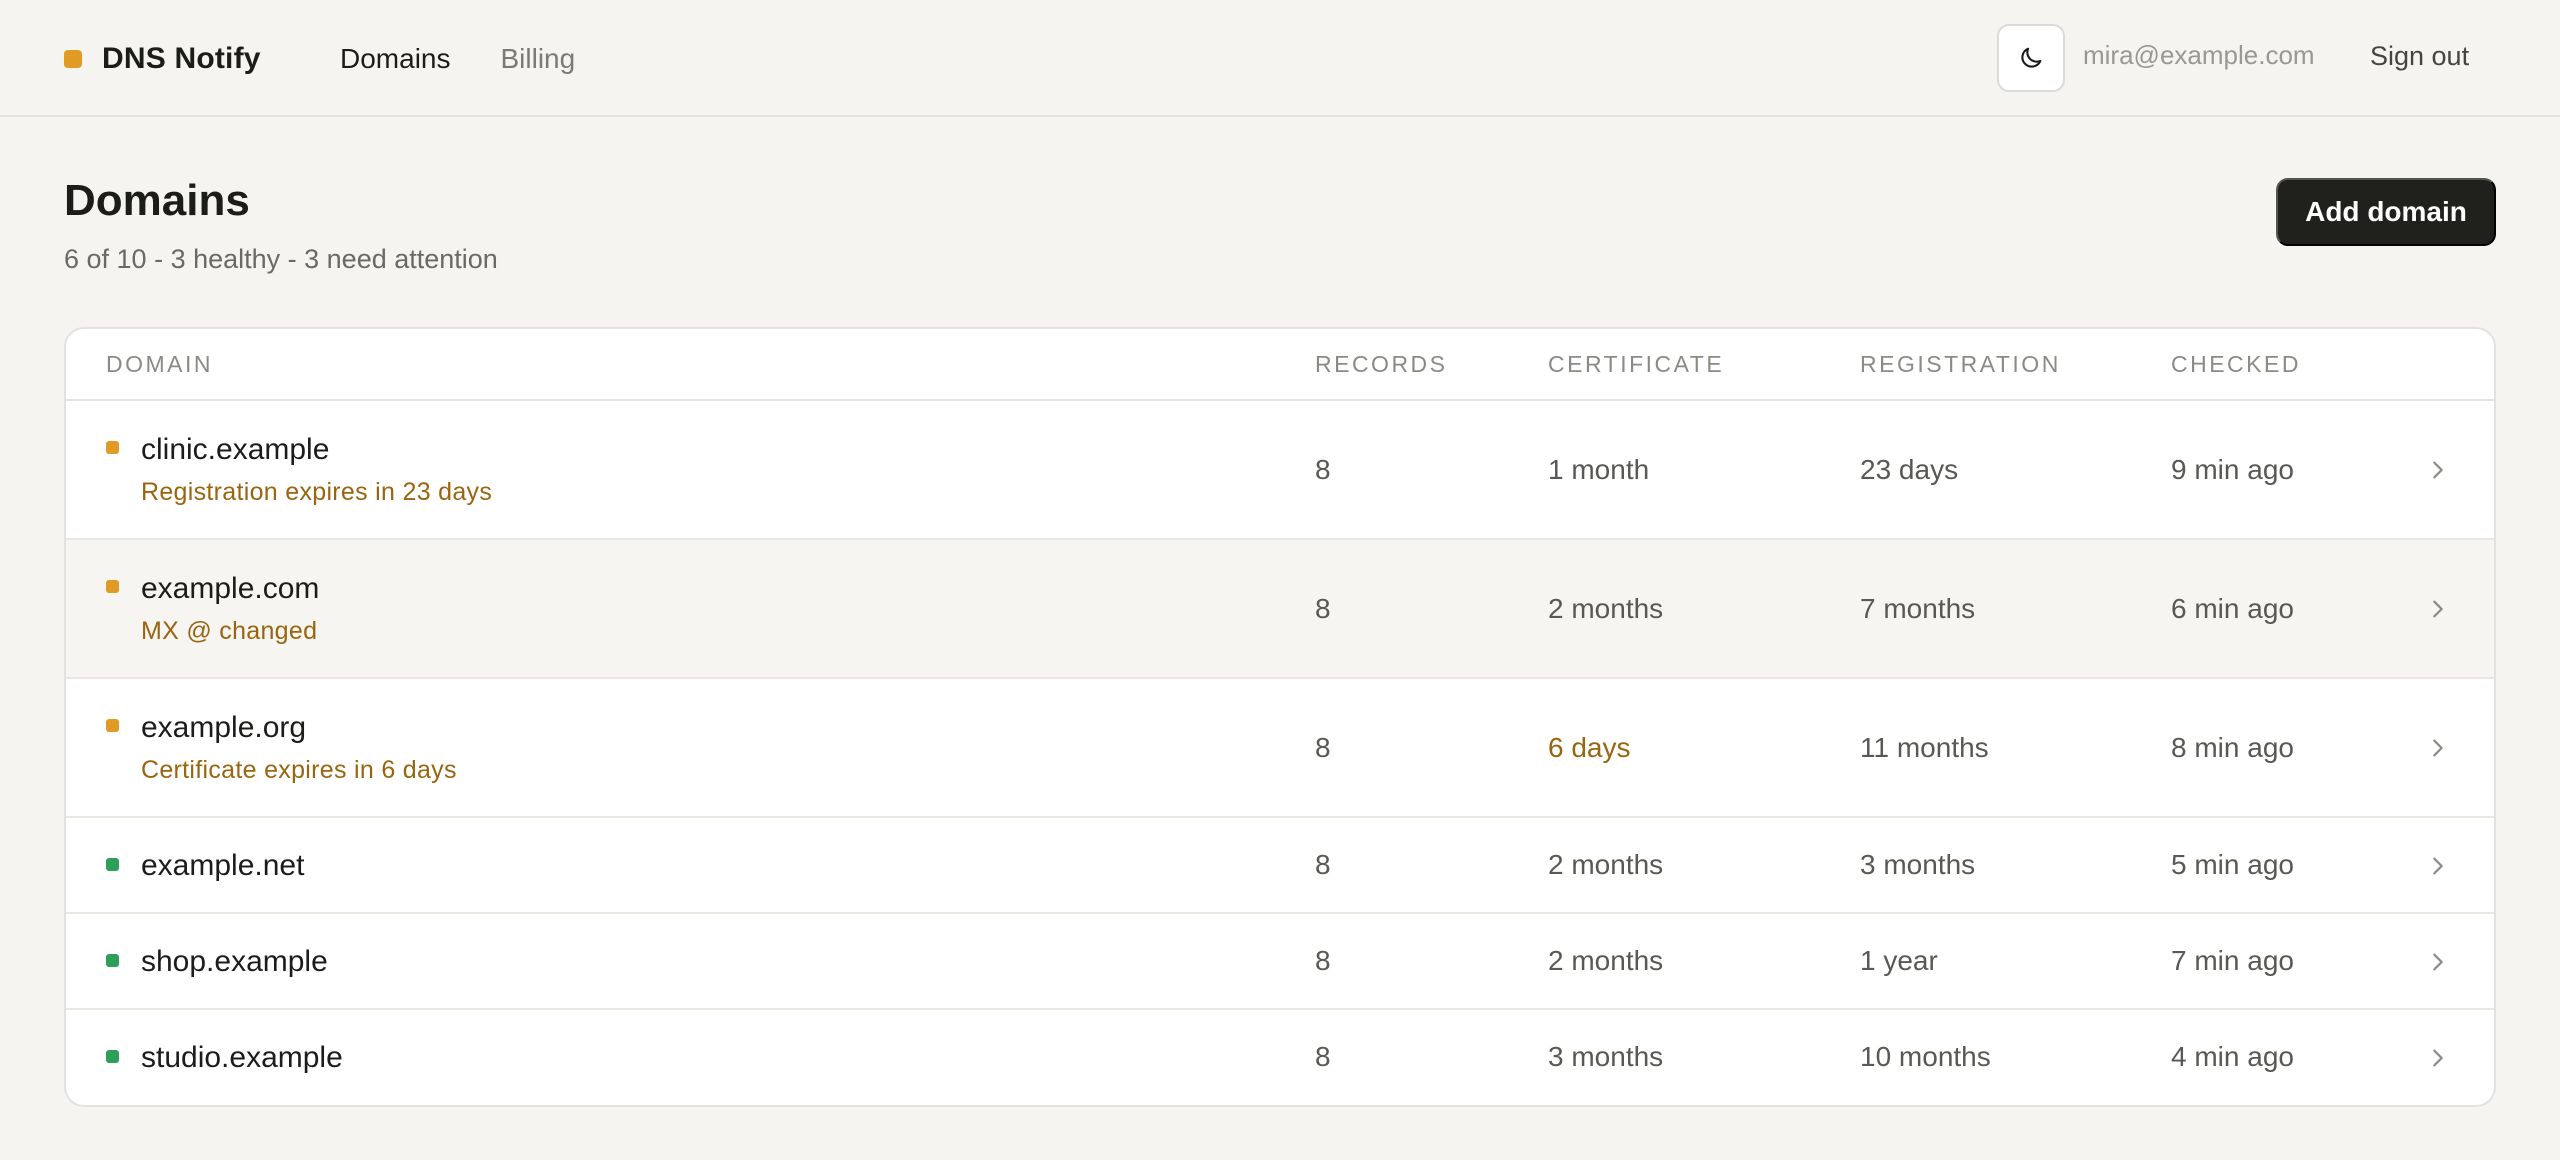 The height and width of the screenshot is (1160, 2560). I want to click on column-header-records: Records, so click(1381, 364).